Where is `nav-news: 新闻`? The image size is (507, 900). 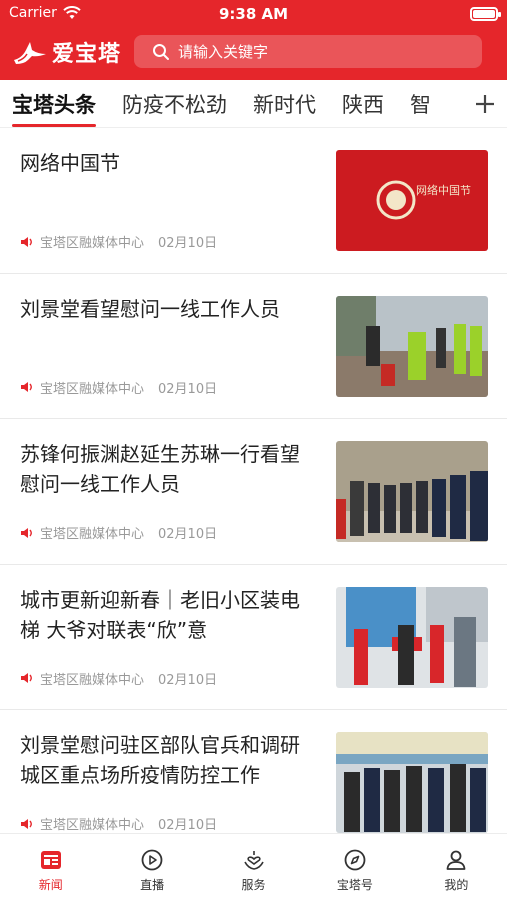
nav-news: 新闻 is located at coordinates (50, 867).